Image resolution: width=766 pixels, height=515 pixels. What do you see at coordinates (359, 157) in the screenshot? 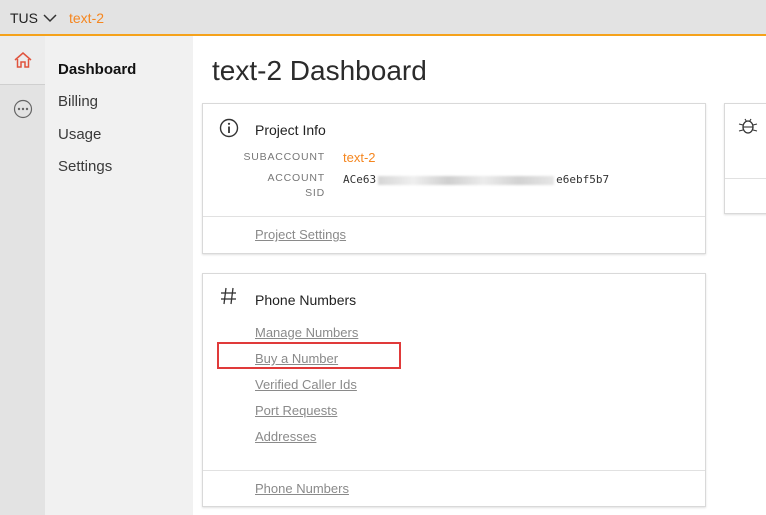
I see `subaccount-value: text-2` at bounding box center [359, 157].